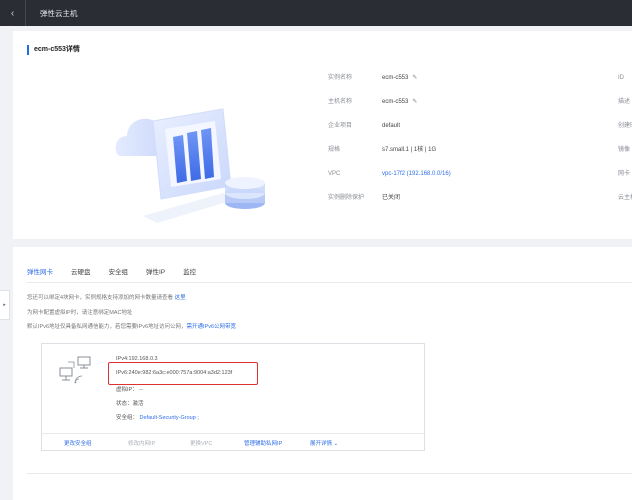  What do you see at coordinates (329, 282) in the screenshot?
I see `tab-divider` at bounding box center [329, 282].